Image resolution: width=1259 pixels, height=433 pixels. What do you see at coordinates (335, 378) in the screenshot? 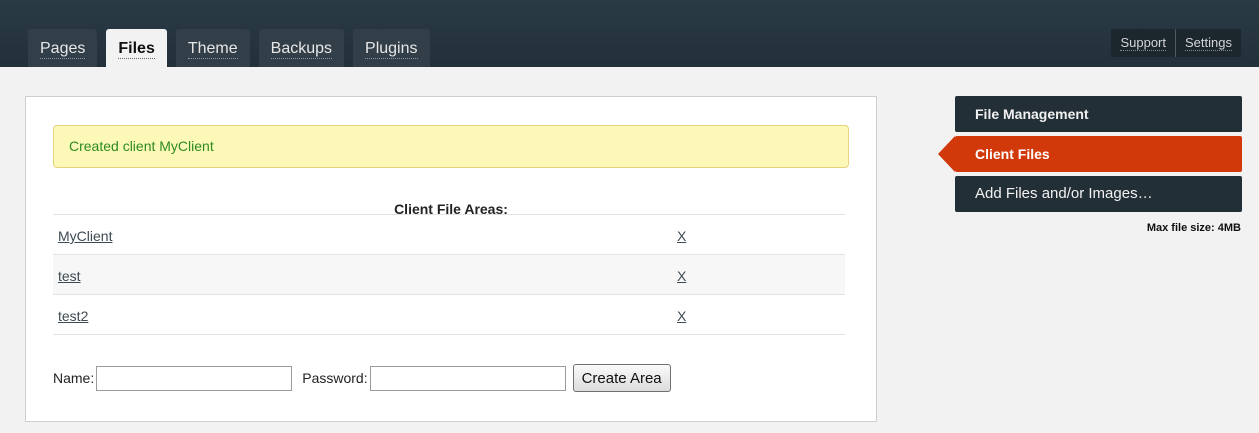
I see `password-label: Password:` at bounding box center [335, 378].